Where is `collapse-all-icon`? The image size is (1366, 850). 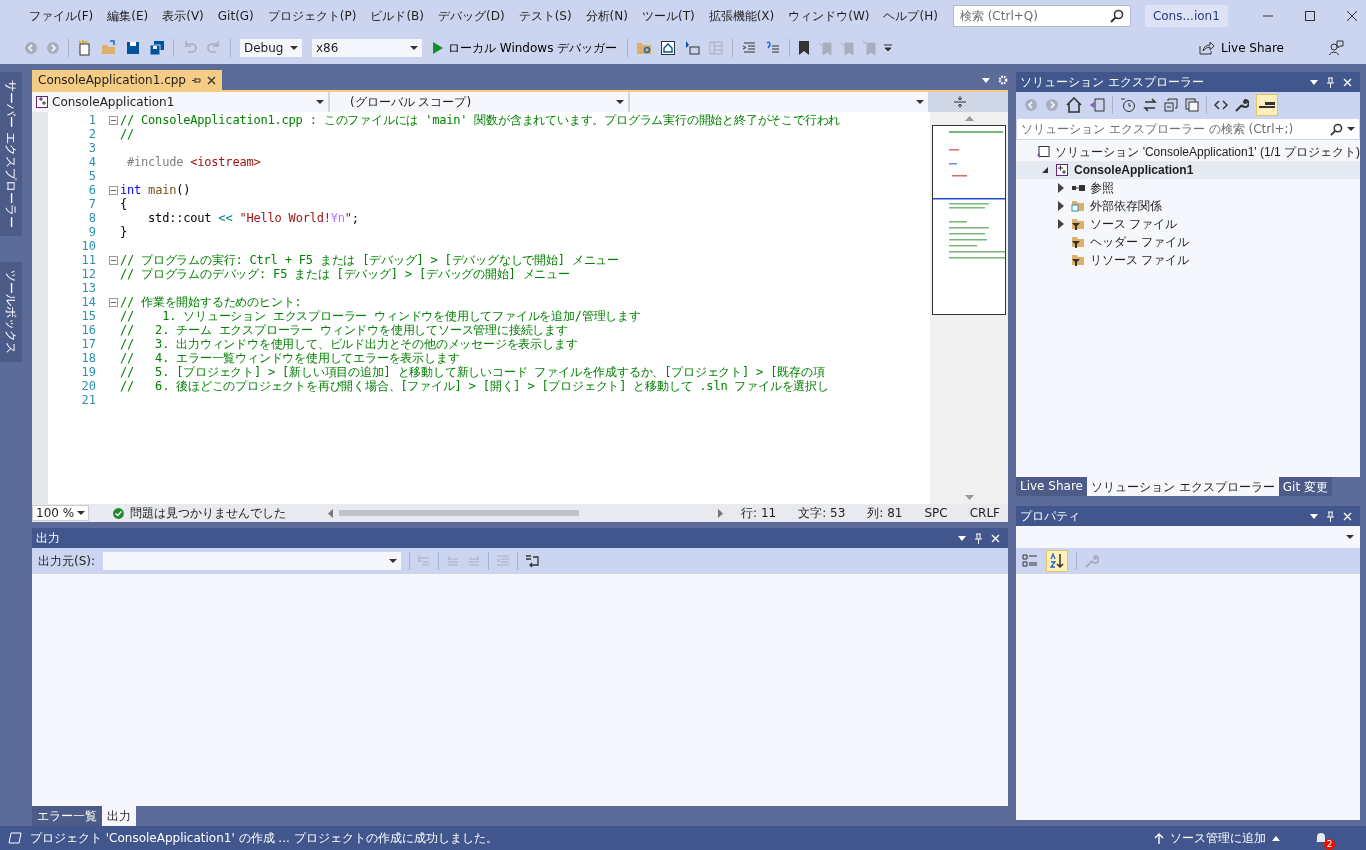 collapse-all-icon is located at coordinates (1171, 105).